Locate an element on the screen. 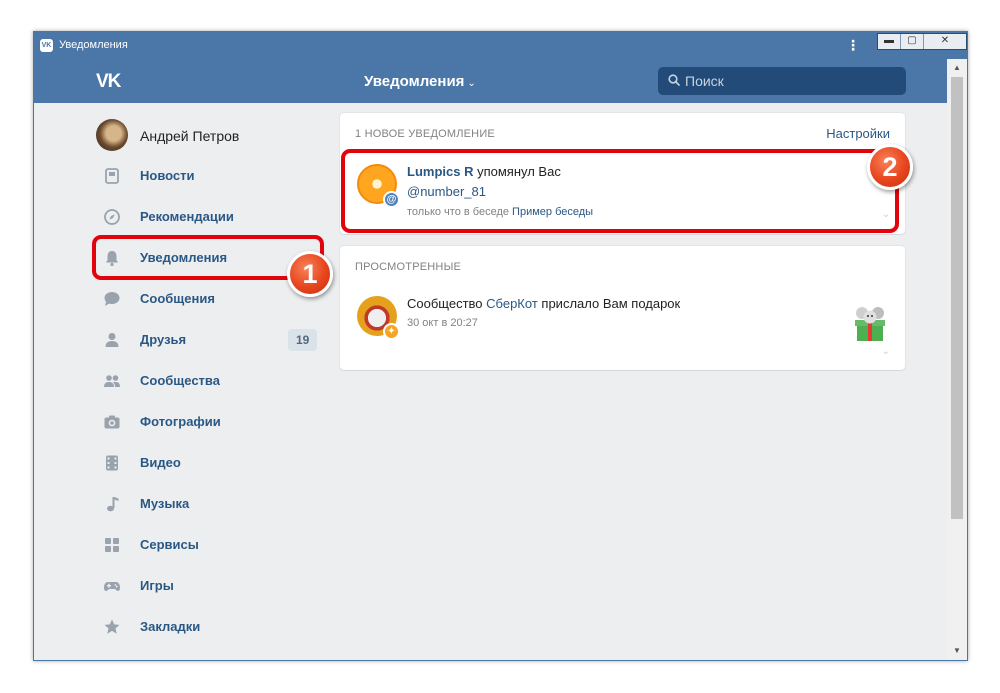  sidebar-item-label: Закладки is located at coordinates (170, 626).